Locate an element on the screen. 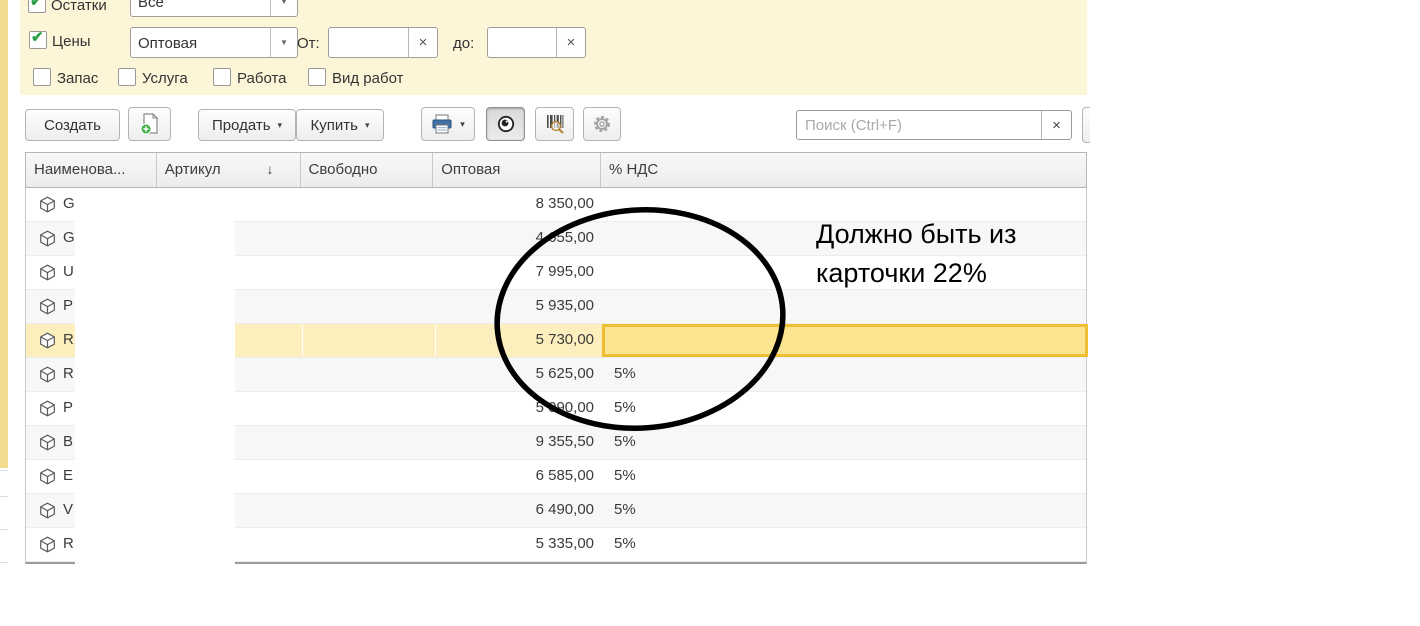 The height and width of the screenshot is (626, 1420). column-header-svobodno: Свободно is located at coordinates (367, 170).